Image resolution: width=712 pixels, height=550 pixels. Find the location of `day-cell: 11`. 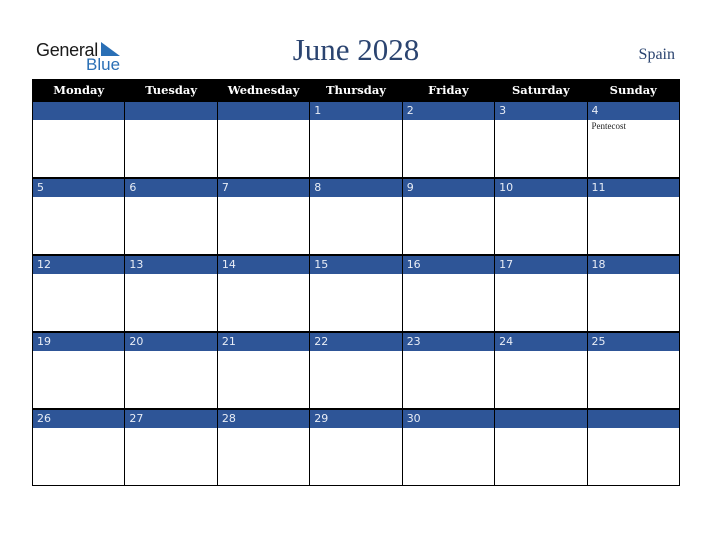

day-cell: 11 is located at coordinates (633, 216).